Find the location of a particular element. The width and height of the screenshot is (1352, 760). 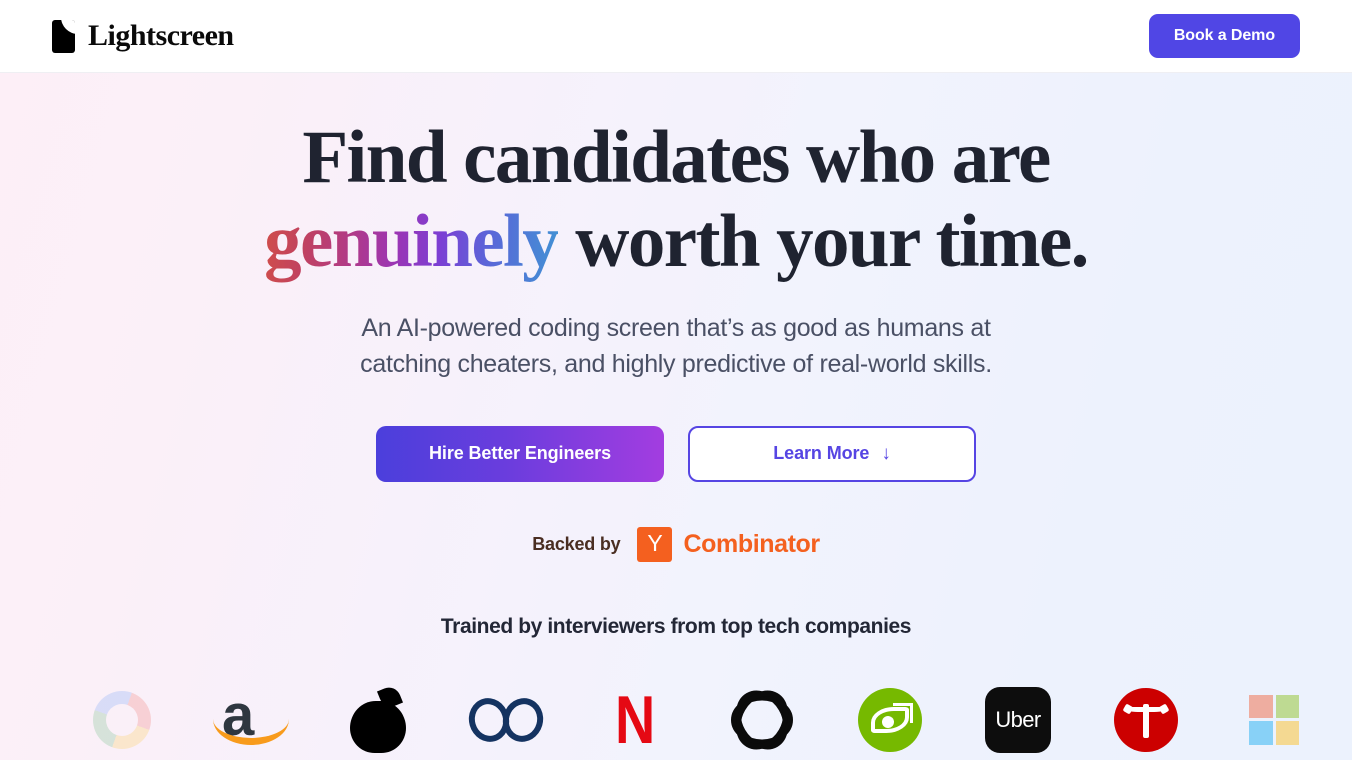

backed-by-label: Backed by is located at coordinates (576, 543).